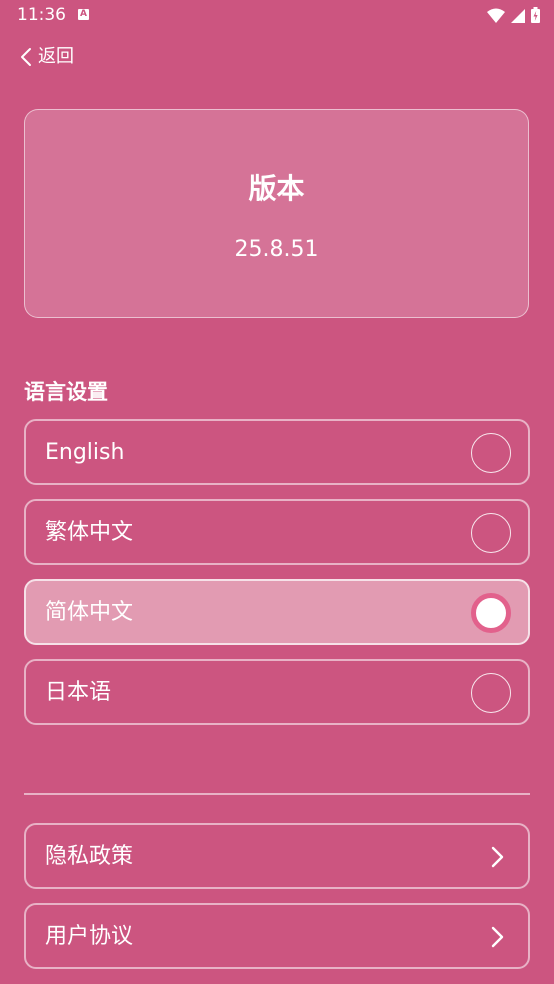 This screenshot has height=984, width=554. I want to click on version-title: 版本, so click(276, 188).